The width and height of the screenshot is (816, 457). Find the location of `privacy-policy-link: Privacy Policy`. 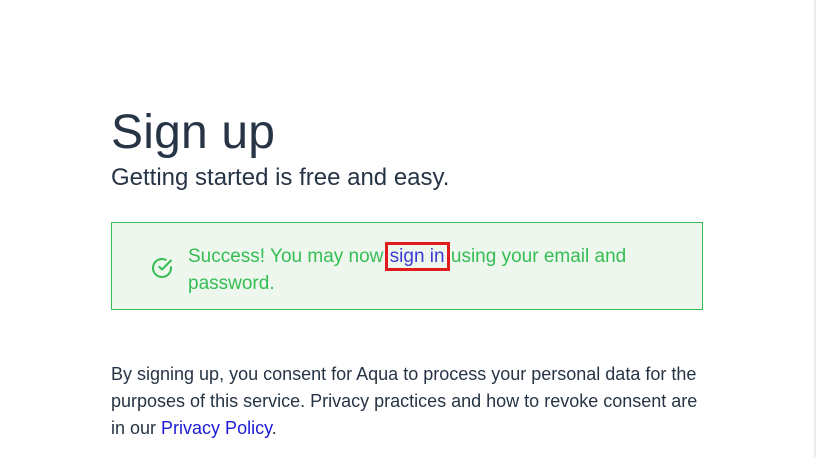

privacy-policy-link: Privacy Policy is located at coordinates (216, 428).